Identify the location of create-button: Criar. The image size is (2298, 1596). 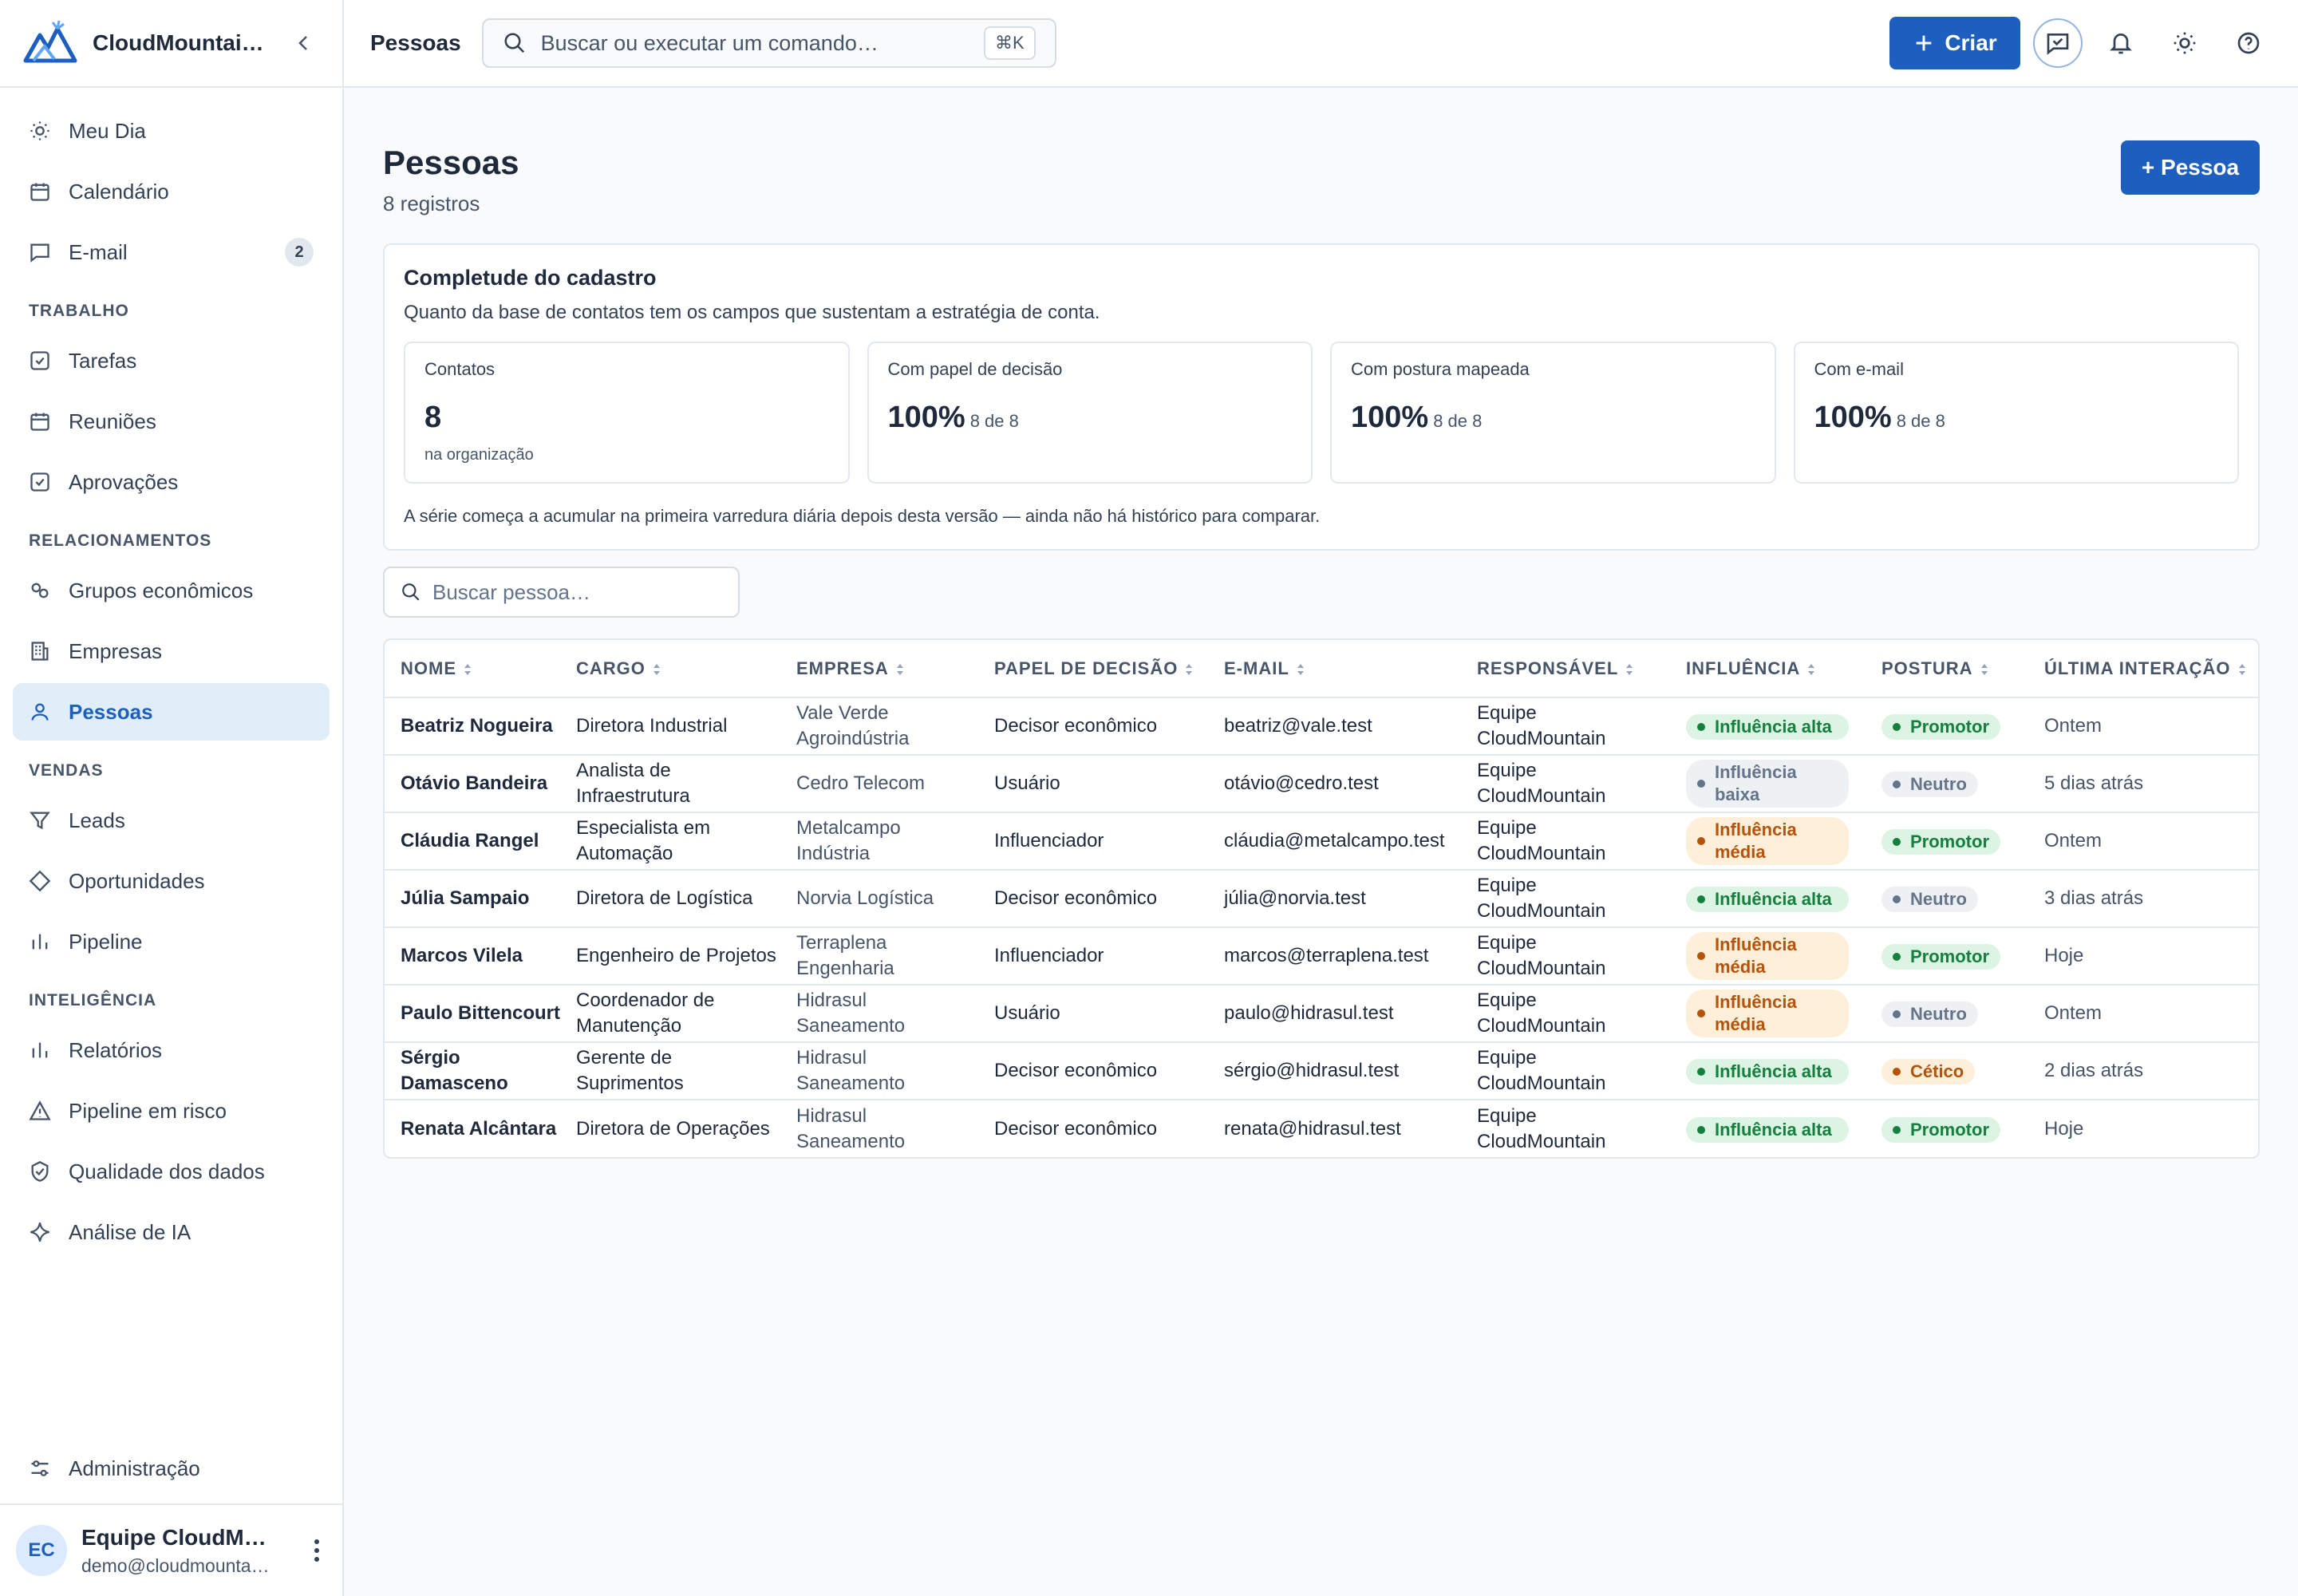
(1955, 43).